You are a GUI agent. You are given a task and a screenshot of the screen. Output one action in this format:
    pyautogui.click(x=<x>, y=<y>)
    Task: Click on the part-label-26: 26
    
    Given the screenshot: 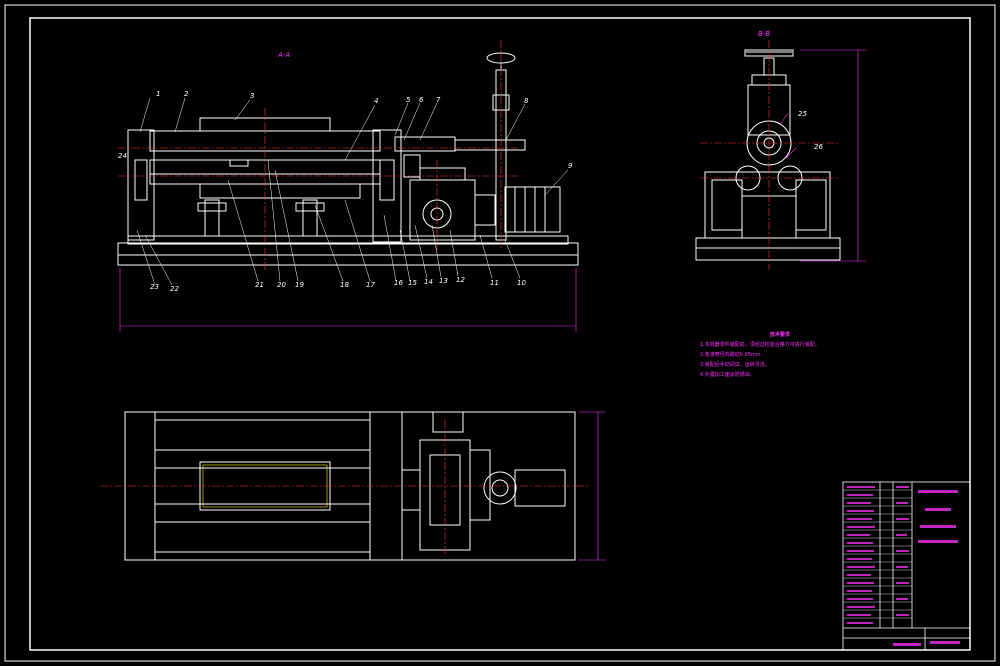 What is the action you would take?
    pyautogui.click(x=818, y=147)
    